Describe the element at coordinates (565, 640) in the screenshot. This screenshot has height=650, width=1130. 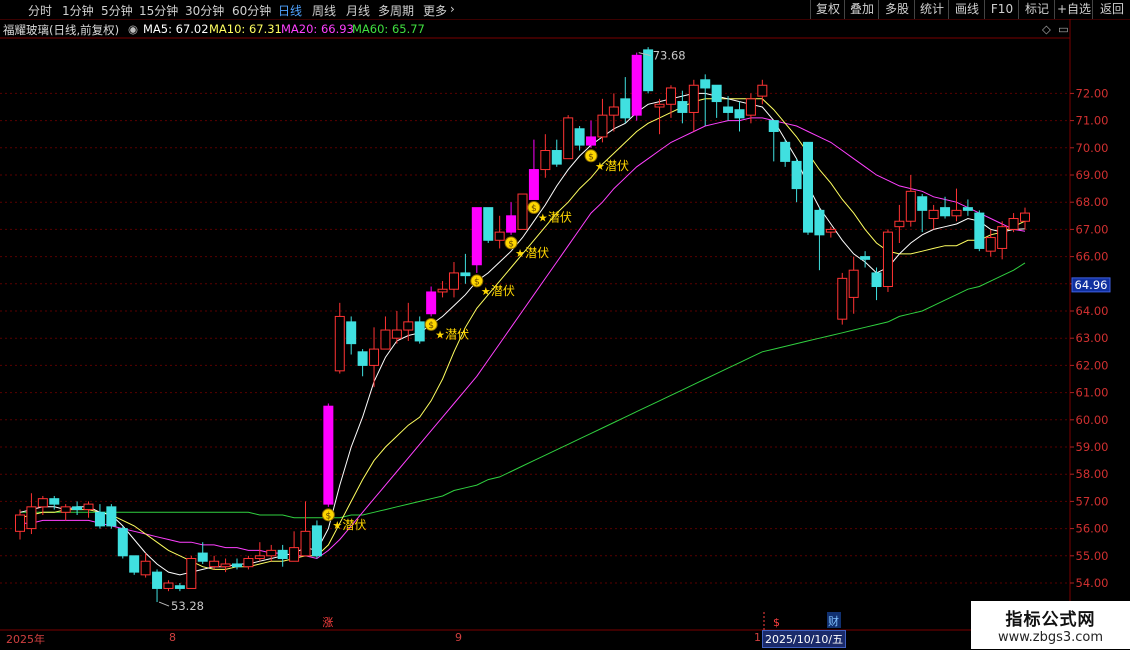
I see `date-axis: 2025年 8 9 1 2025/10/10/五` at that location.